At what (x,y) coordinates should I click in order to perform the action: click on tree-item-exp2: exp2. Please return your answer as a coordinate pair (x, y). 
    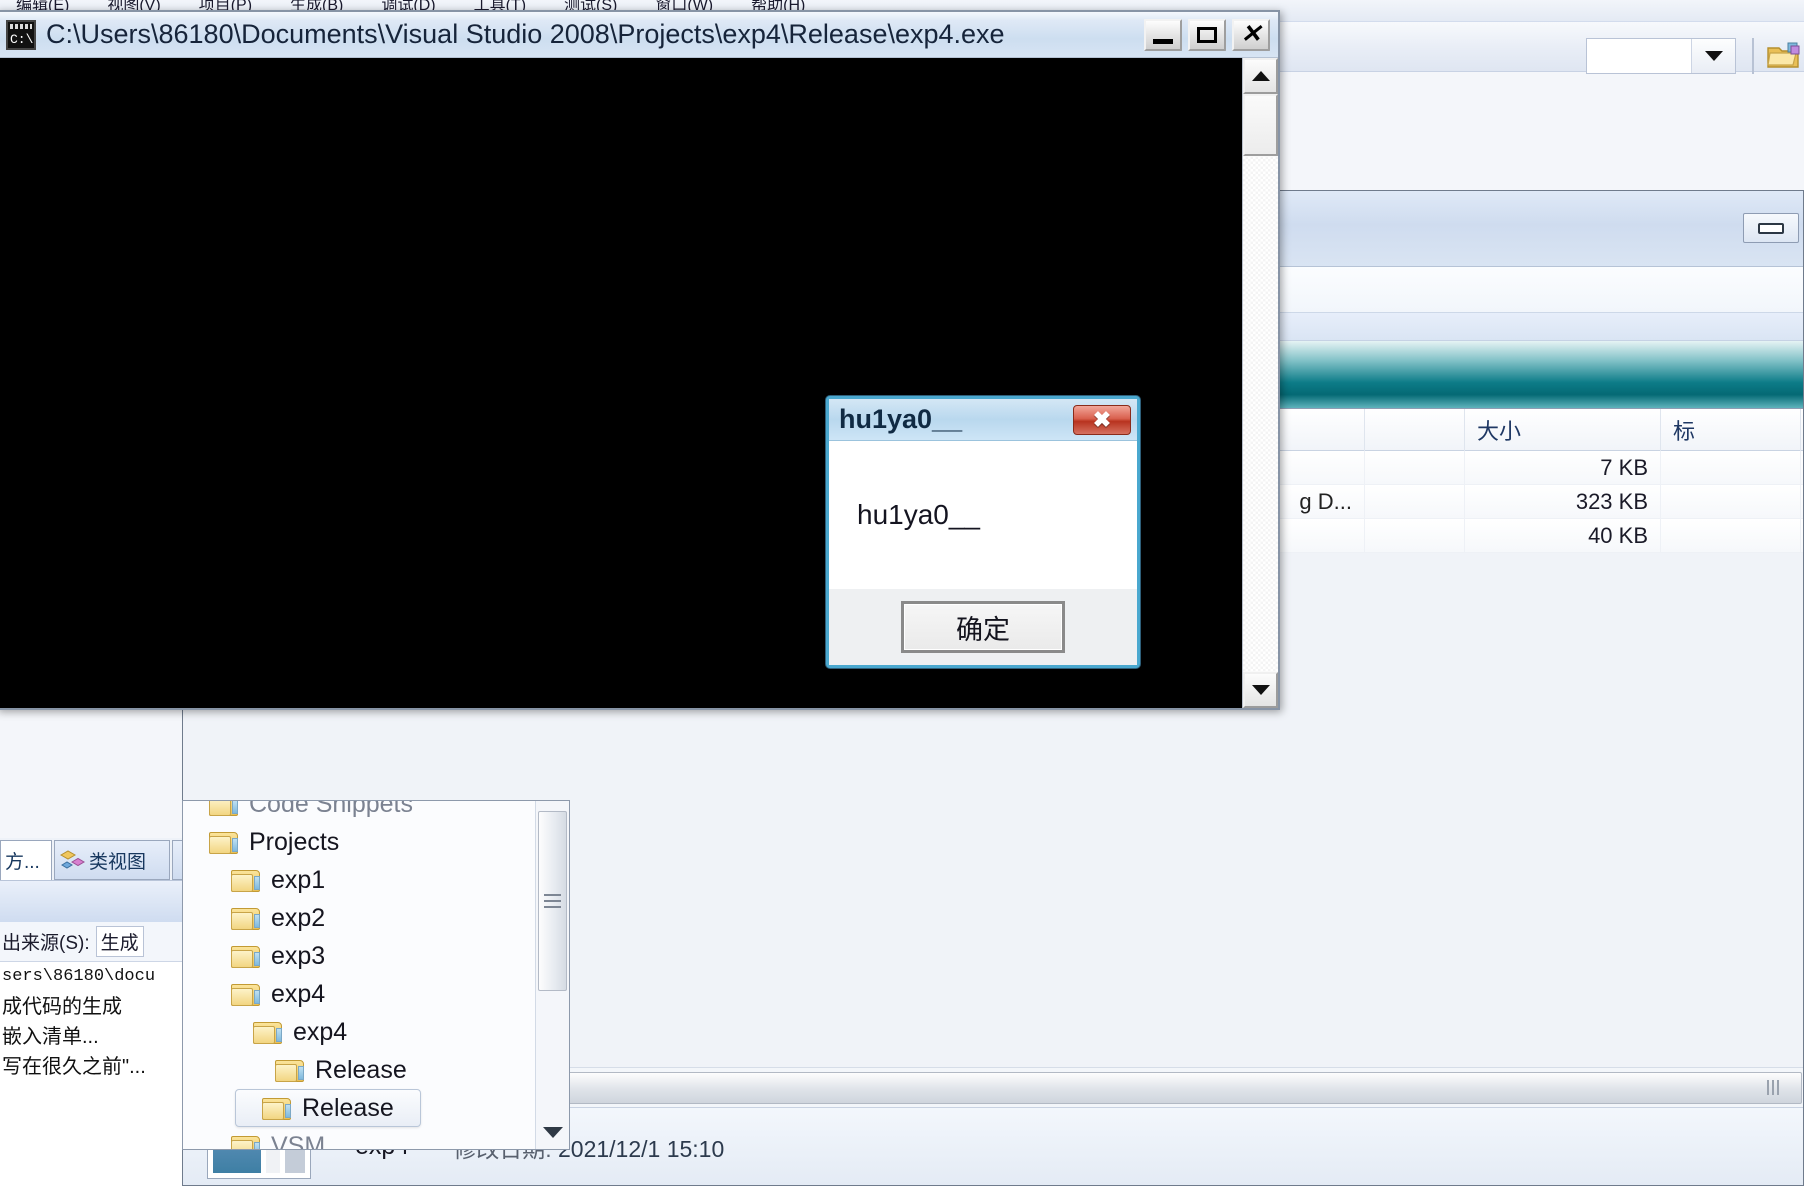
    Looking at the image, I should click on (355, 918).